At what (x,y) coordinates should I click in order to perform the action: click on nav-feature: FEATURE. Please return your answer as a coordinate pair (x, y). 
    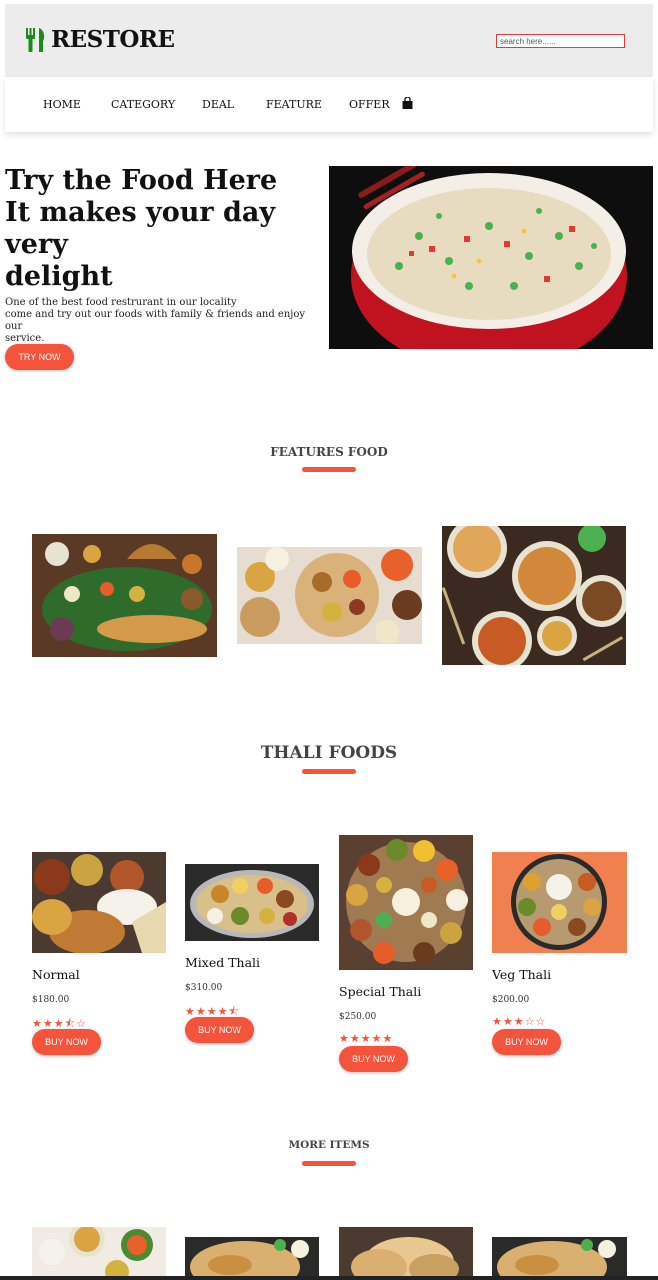
    Looking at the image, I should click on (294, 104).